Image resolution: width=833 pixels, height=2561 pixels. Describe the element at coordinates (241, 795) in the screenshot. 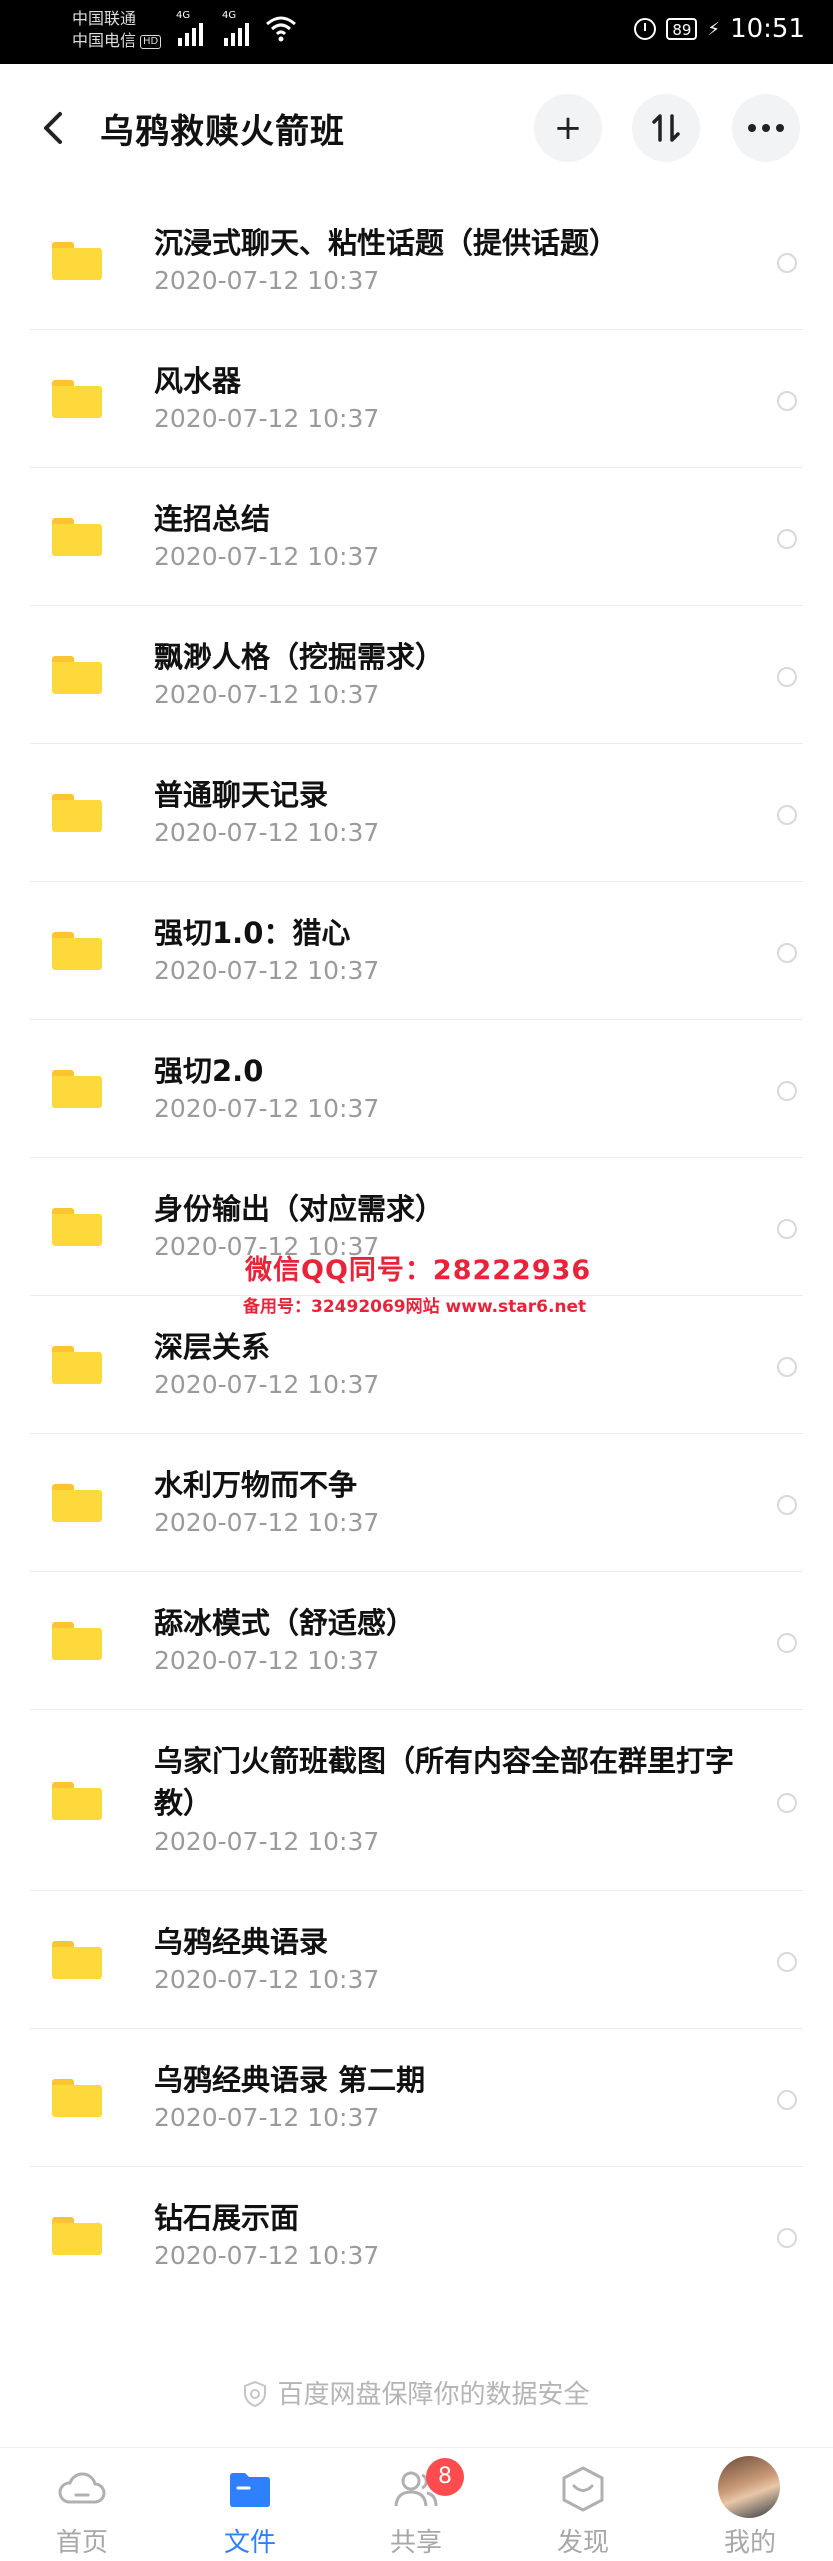

I see `file-name: 普通聊天记录` at that location.